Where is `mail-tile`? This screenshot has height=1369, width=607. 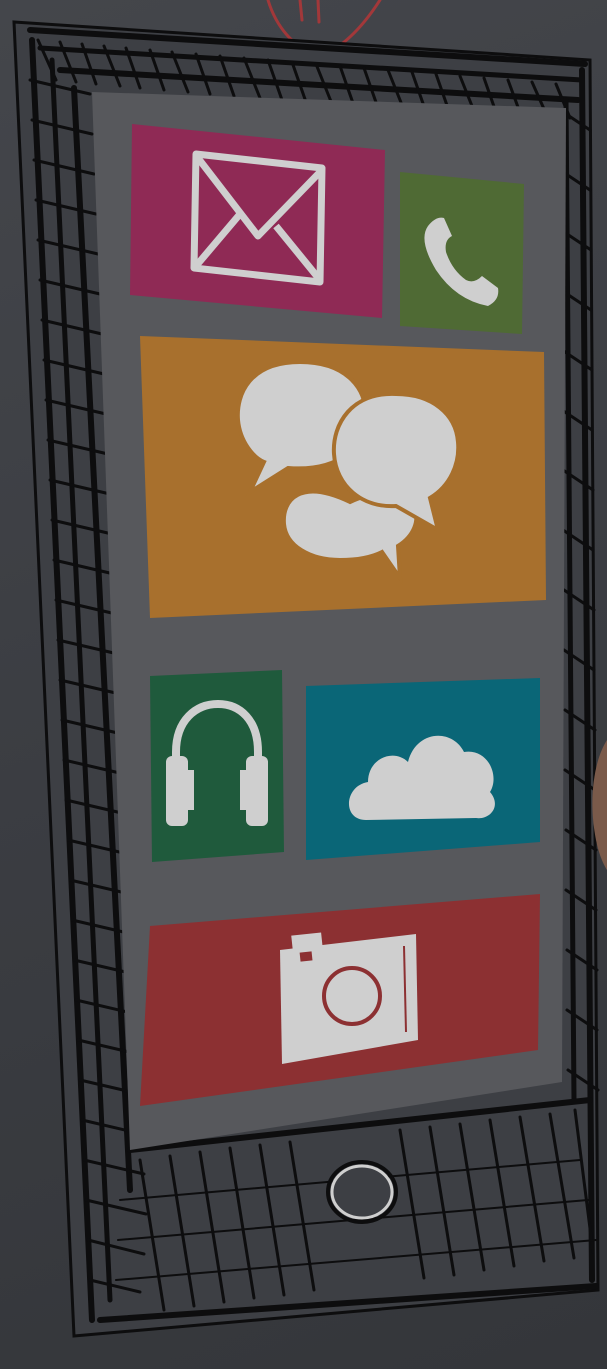
mail-tile is located at coordinates (257, 221).